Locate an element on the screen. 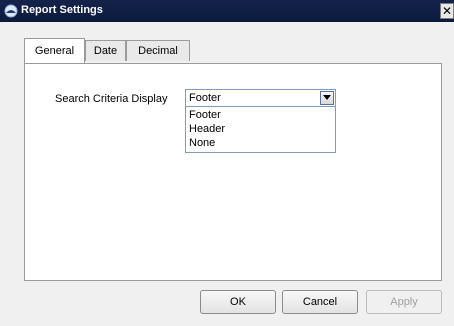 The width and height of the screenshot is (454, 326). tab-date-label: Date is located at coordinates (105, 51).